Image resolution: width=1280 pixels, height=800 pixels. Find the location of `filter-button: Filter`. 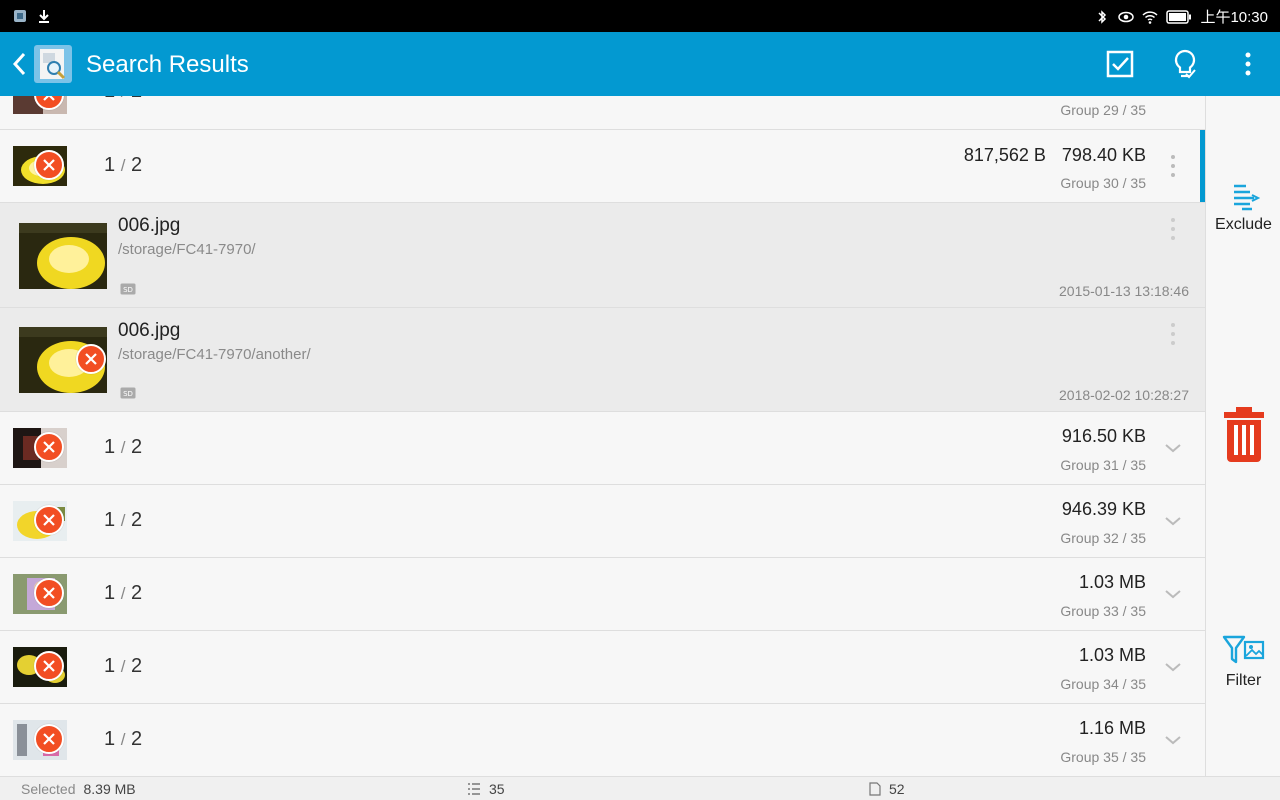

filter-button: Filter is located at coordinates (1243, 662).